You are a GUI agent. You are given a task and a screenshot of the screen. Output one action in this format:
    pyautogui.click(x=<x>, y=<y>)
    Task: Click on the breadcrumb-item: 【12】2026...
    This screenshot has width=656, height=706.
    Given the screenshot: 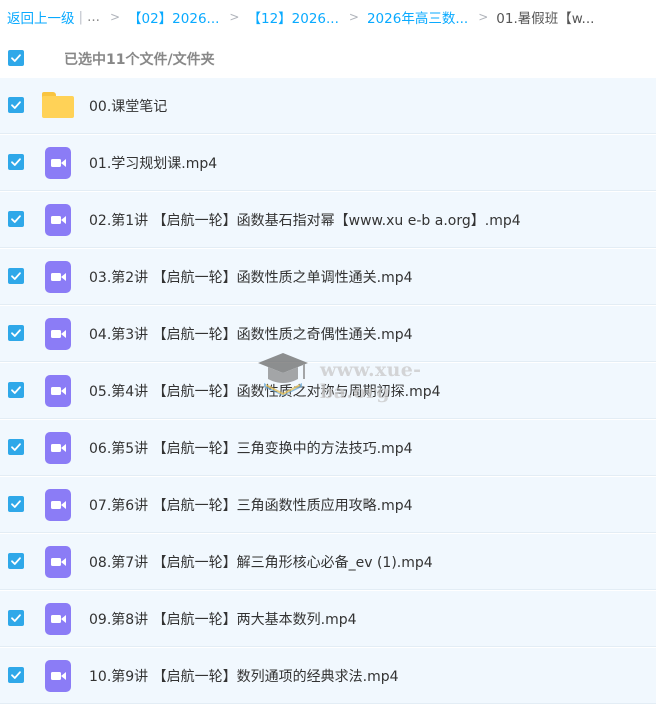 What is the action you would take?
    pyautogui.click(x=292, y=17)
    